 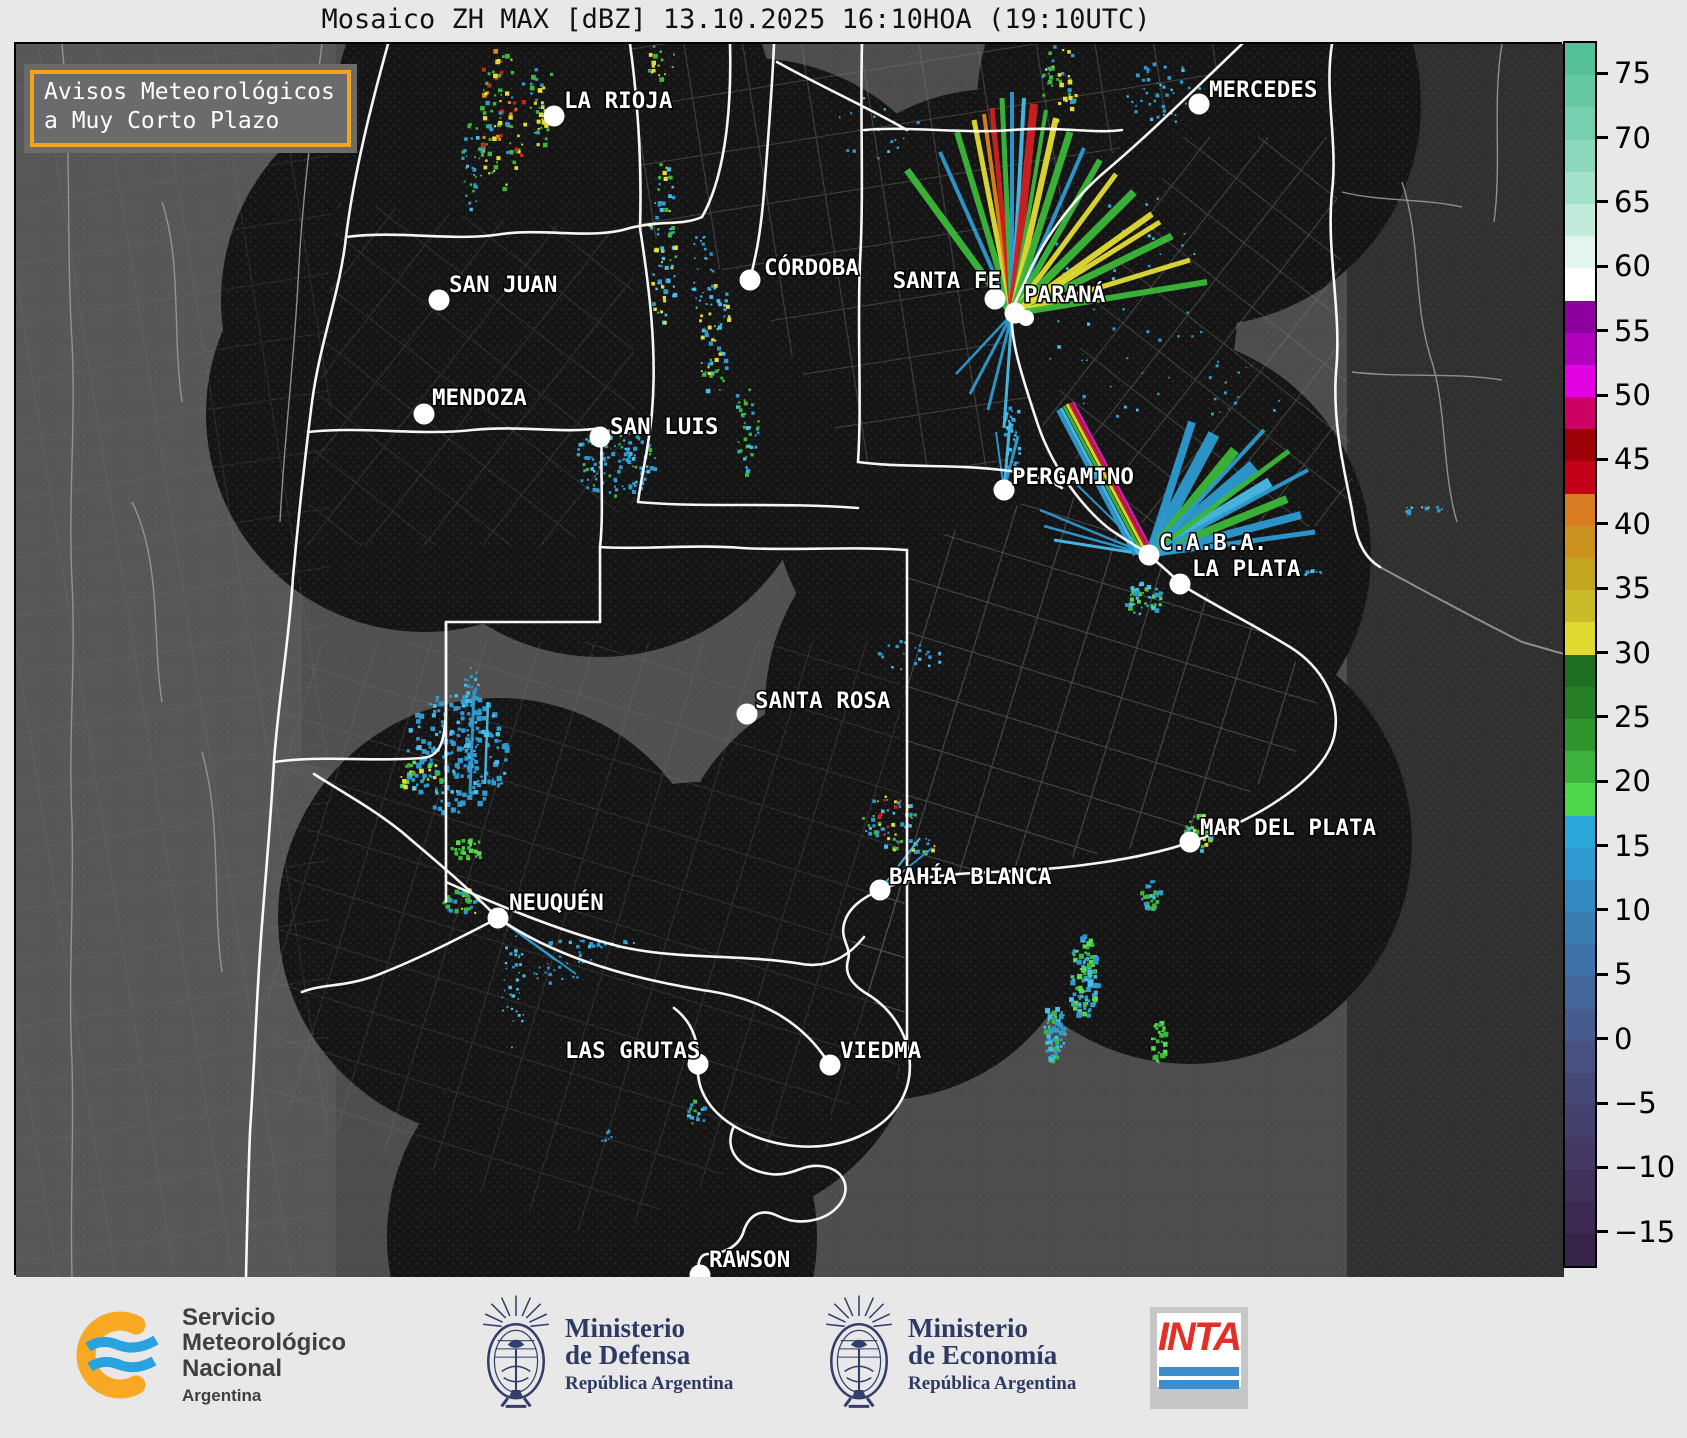 What do you see at coordinates (1645, 1167) in the screenshot?
I see `colorbar-tick-label: −10` at bounding box center [1645, 1167].